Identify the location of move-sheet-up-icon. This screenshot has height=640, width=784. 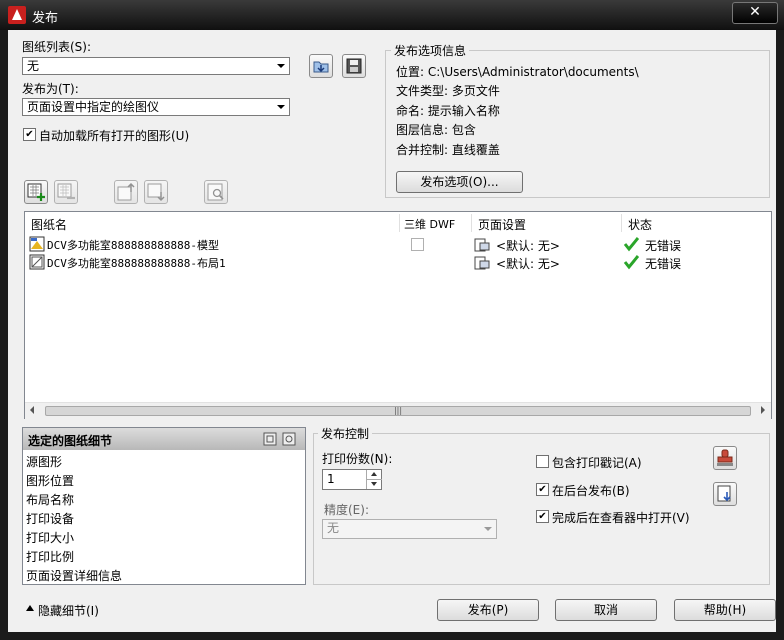
(126, 191).